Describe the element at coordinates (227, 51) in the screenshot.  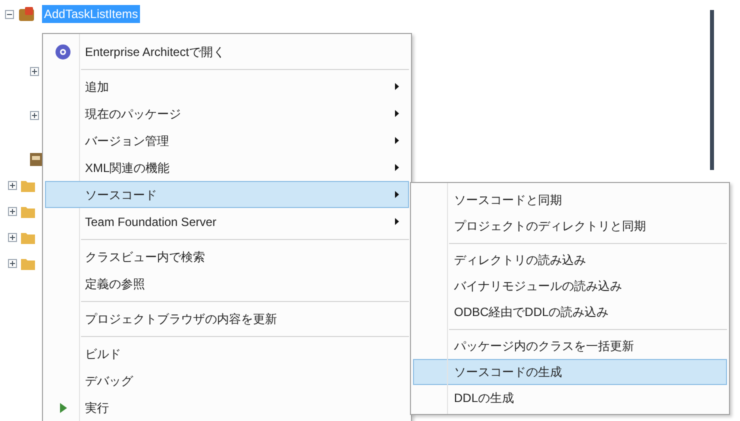
I see `menu-item: Enterprise Architectで開く` at that location.